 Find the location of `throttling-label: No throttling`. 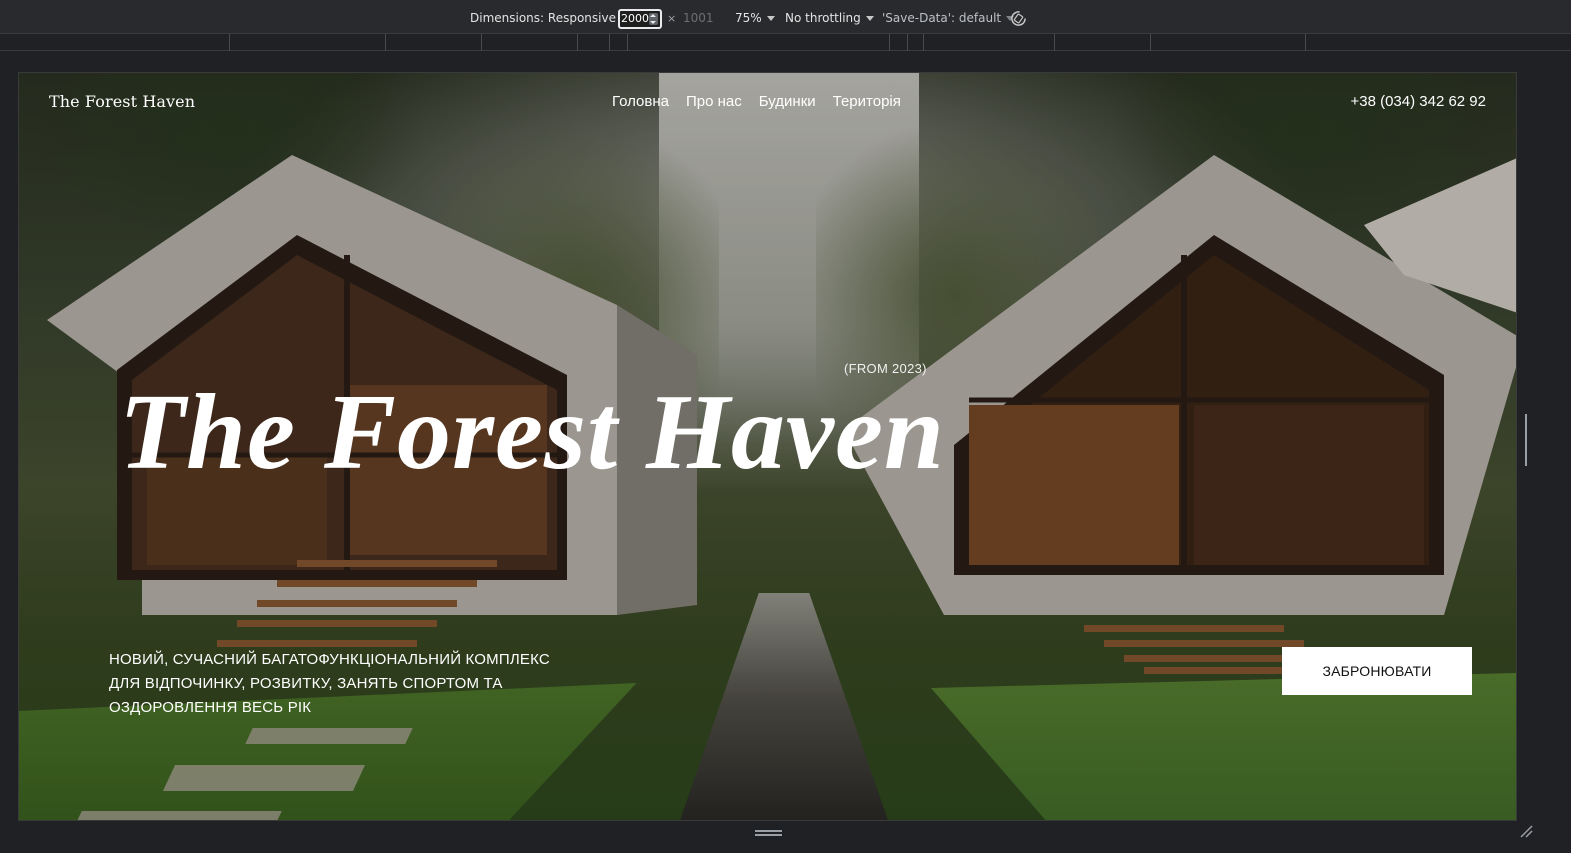

throttling-label: No throttling is located at coordinates (823, 18).